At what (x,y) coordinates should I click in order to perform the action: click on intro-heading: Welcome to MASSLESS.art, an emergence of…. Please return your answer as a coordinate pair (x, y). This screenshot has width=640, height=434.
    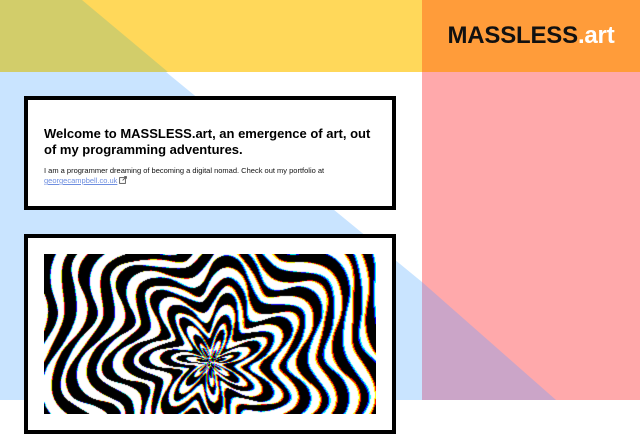
    Looking at the image, I should click on (207, 141).